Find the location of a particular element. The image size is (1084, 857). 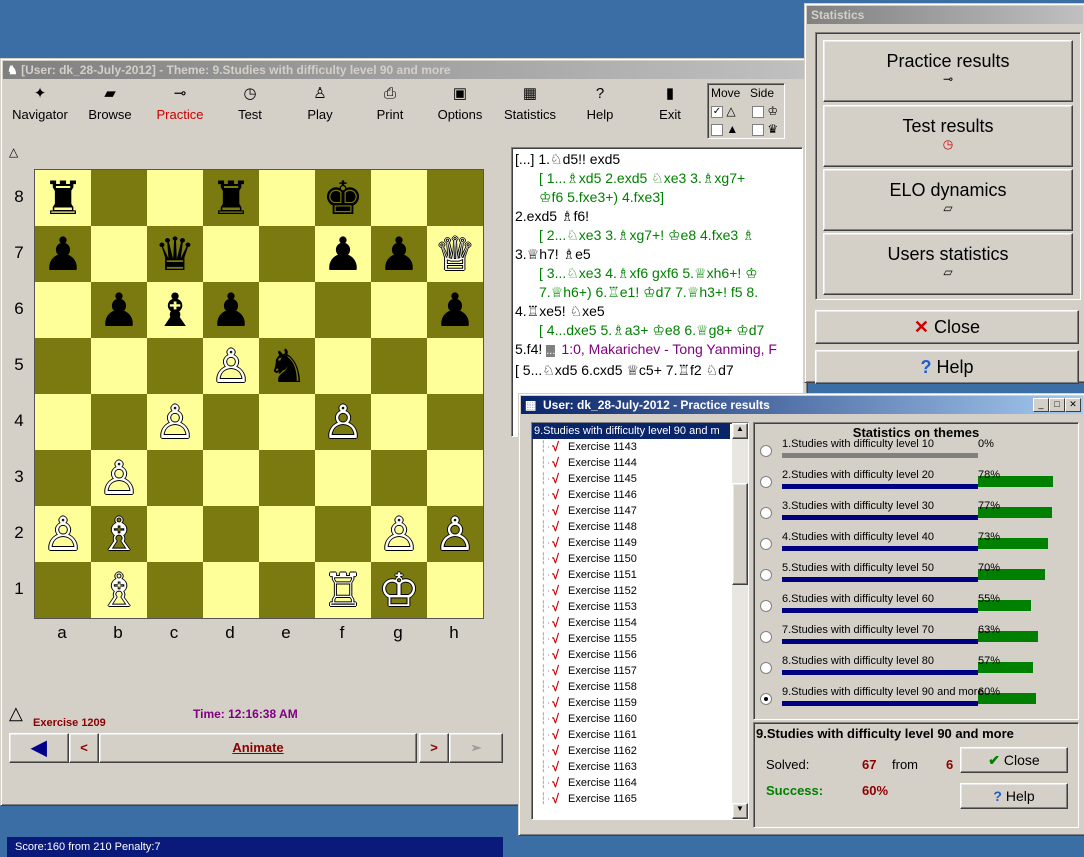

notation-line: 2.exd5 ♗f6! is located at coordinates (657, 216).